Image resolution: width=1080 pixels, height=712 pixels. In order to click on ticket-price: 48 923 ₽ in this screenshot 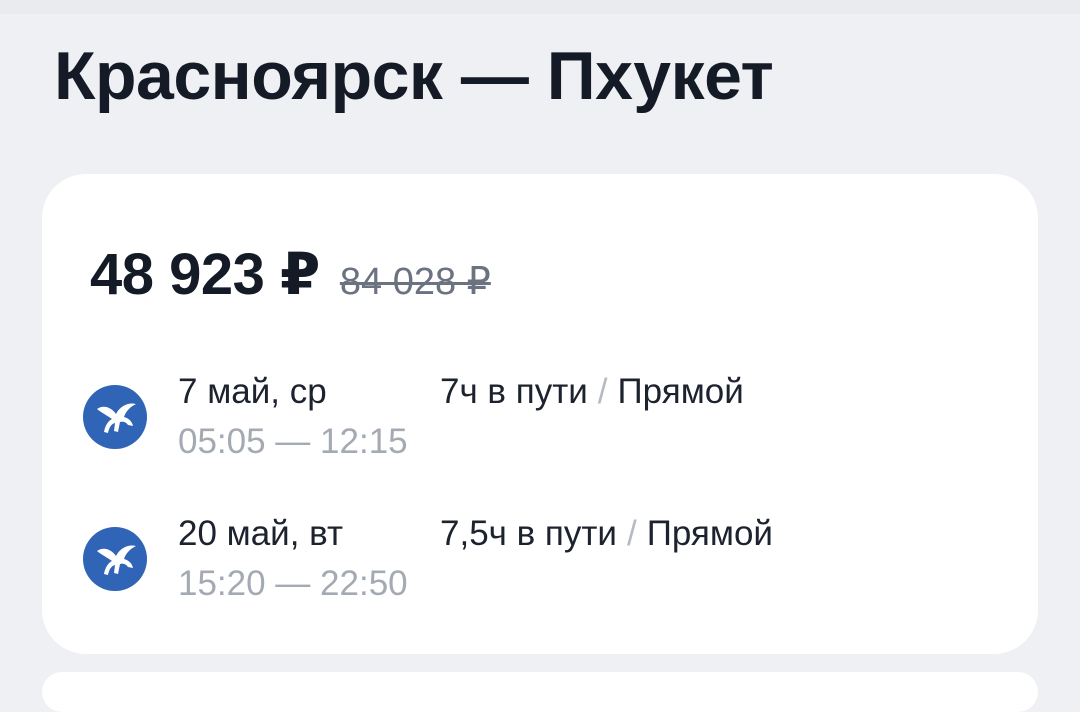, I will do `click(205, 274)`.